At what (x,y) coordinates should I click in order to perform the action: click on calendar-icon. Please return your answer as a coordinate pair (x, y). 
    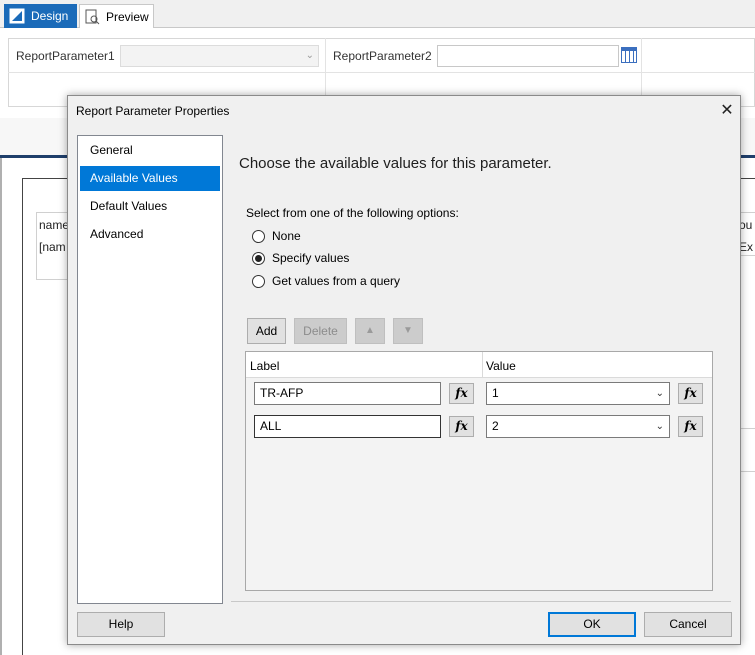
    Looking at the image, I should click on (629, 55).